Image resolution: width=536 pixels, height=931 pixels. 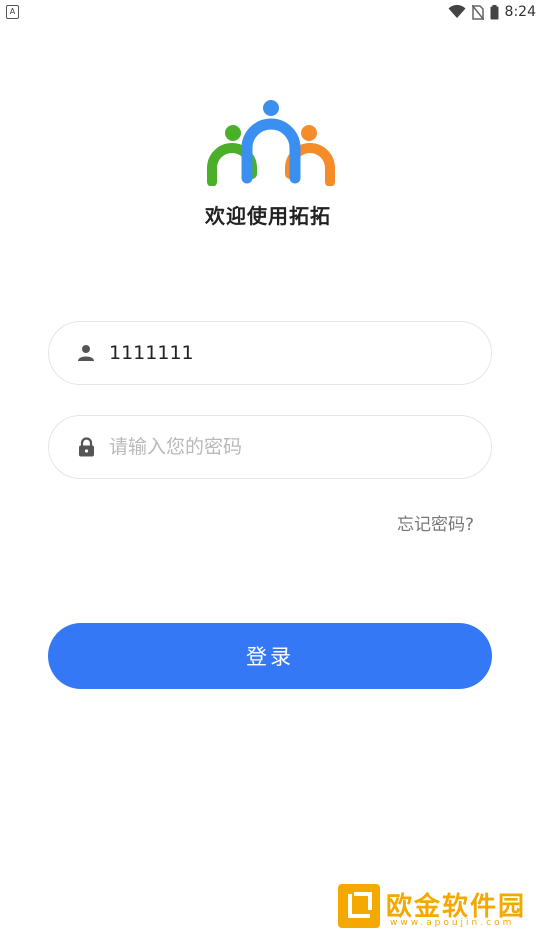 What do you see at coordinates (12, 12) in the screenshot?
I see `notification-icon: A` at bounding box center [12, 12].